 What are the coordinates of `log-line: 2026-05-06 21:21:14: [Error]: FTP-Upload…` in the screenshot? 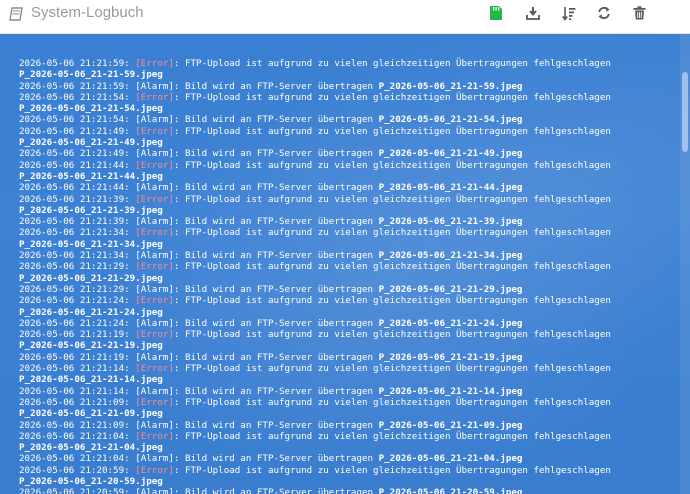 It's located at (349, 368).